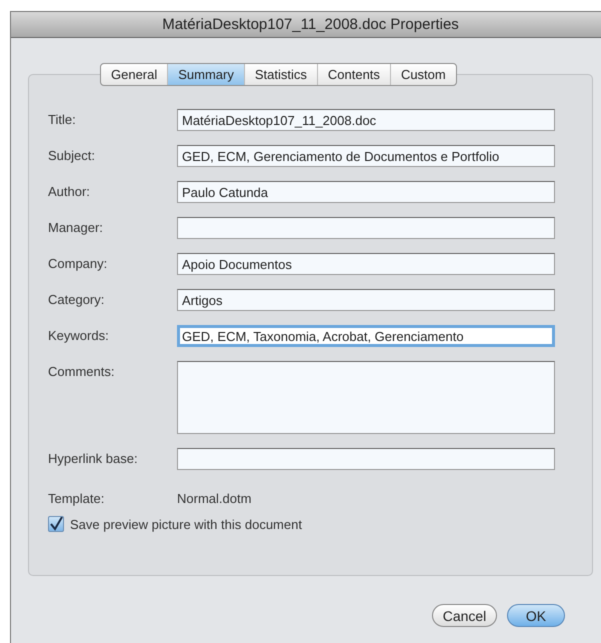 Image resolution: width=601 pixels, height=643 pixels. Describe the element at coordinates (214, 498) in the screenshot. I see `template-value: Normal.dotm` at that location.